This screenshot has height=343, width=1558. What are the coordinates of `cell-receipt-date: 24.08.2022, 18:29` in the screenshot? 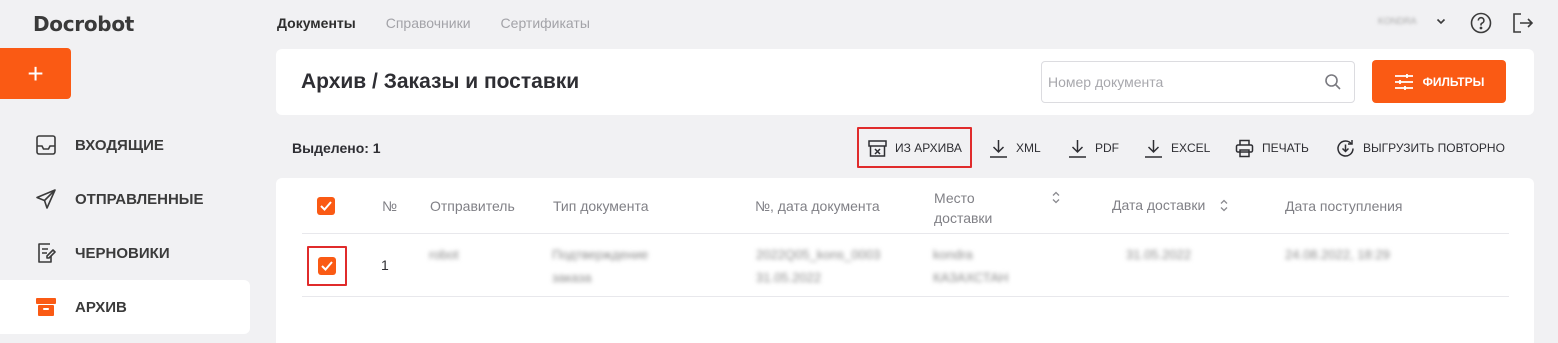 It's located at (1337, 254).